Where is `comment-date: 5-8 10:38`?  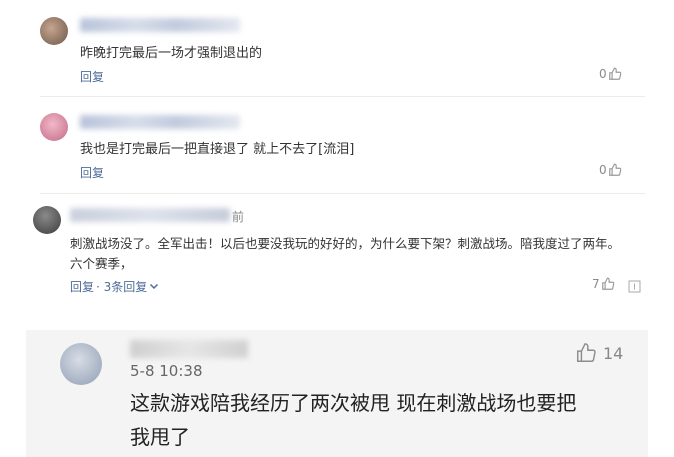
comment-date: 5-8 10:38 is located at coordinates (166, 371).